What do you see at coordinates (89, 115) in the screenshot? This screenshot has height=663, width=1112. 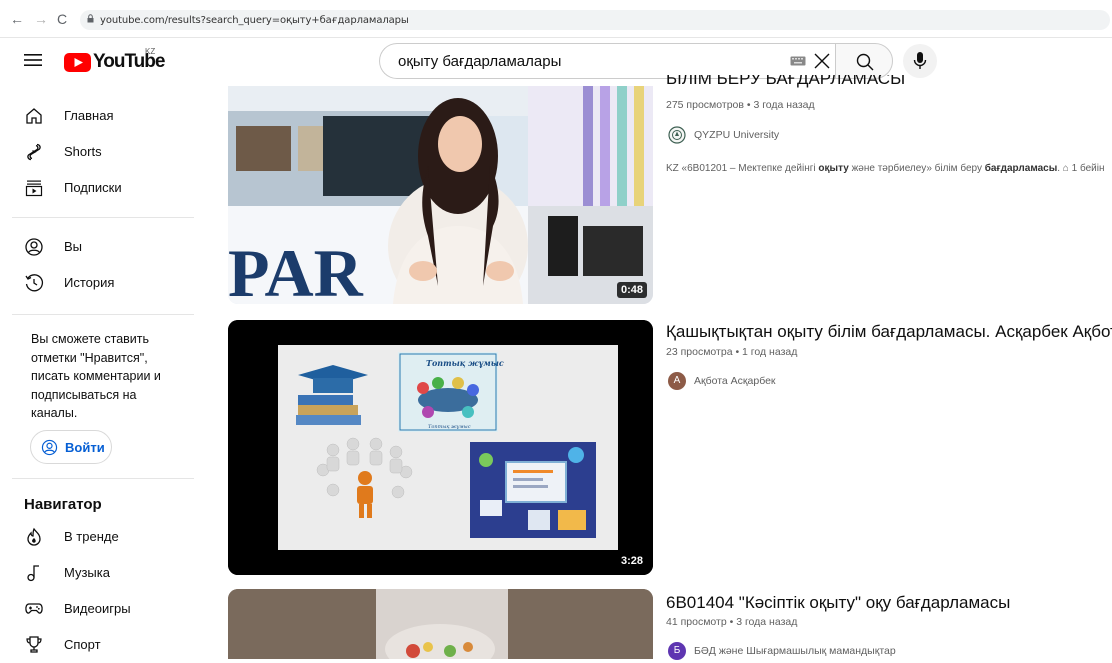 I see `sidebar-item-label: Главная` at bounding box center [89, 115].